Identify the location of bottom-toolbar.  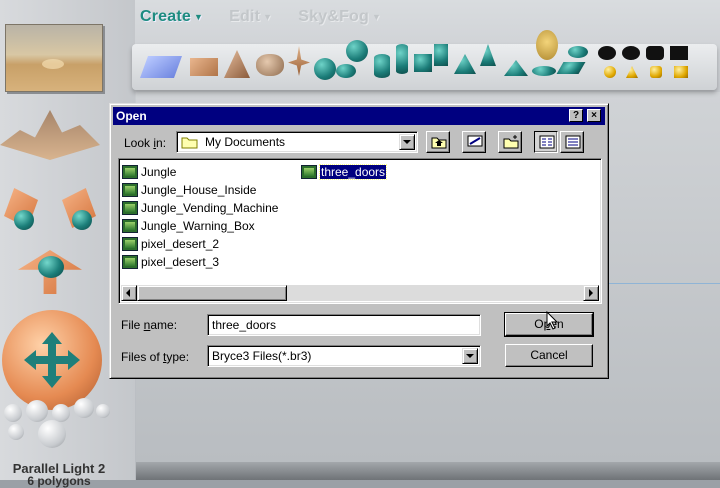
(428, 471).